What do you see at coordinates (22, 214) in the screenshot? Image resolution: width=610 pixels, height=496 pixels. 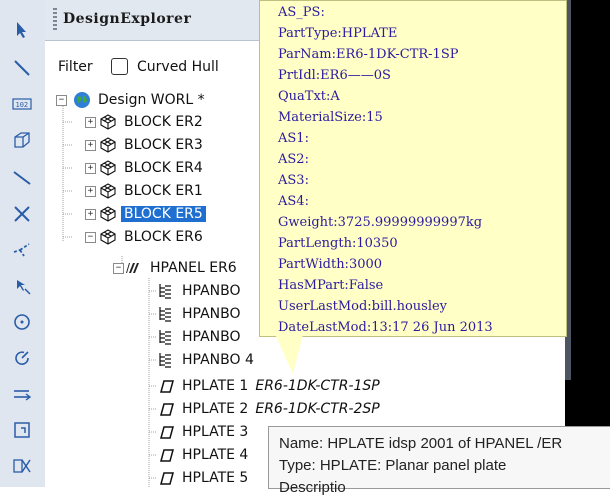 I see `cross-icon` at bounding box center [22, 214].